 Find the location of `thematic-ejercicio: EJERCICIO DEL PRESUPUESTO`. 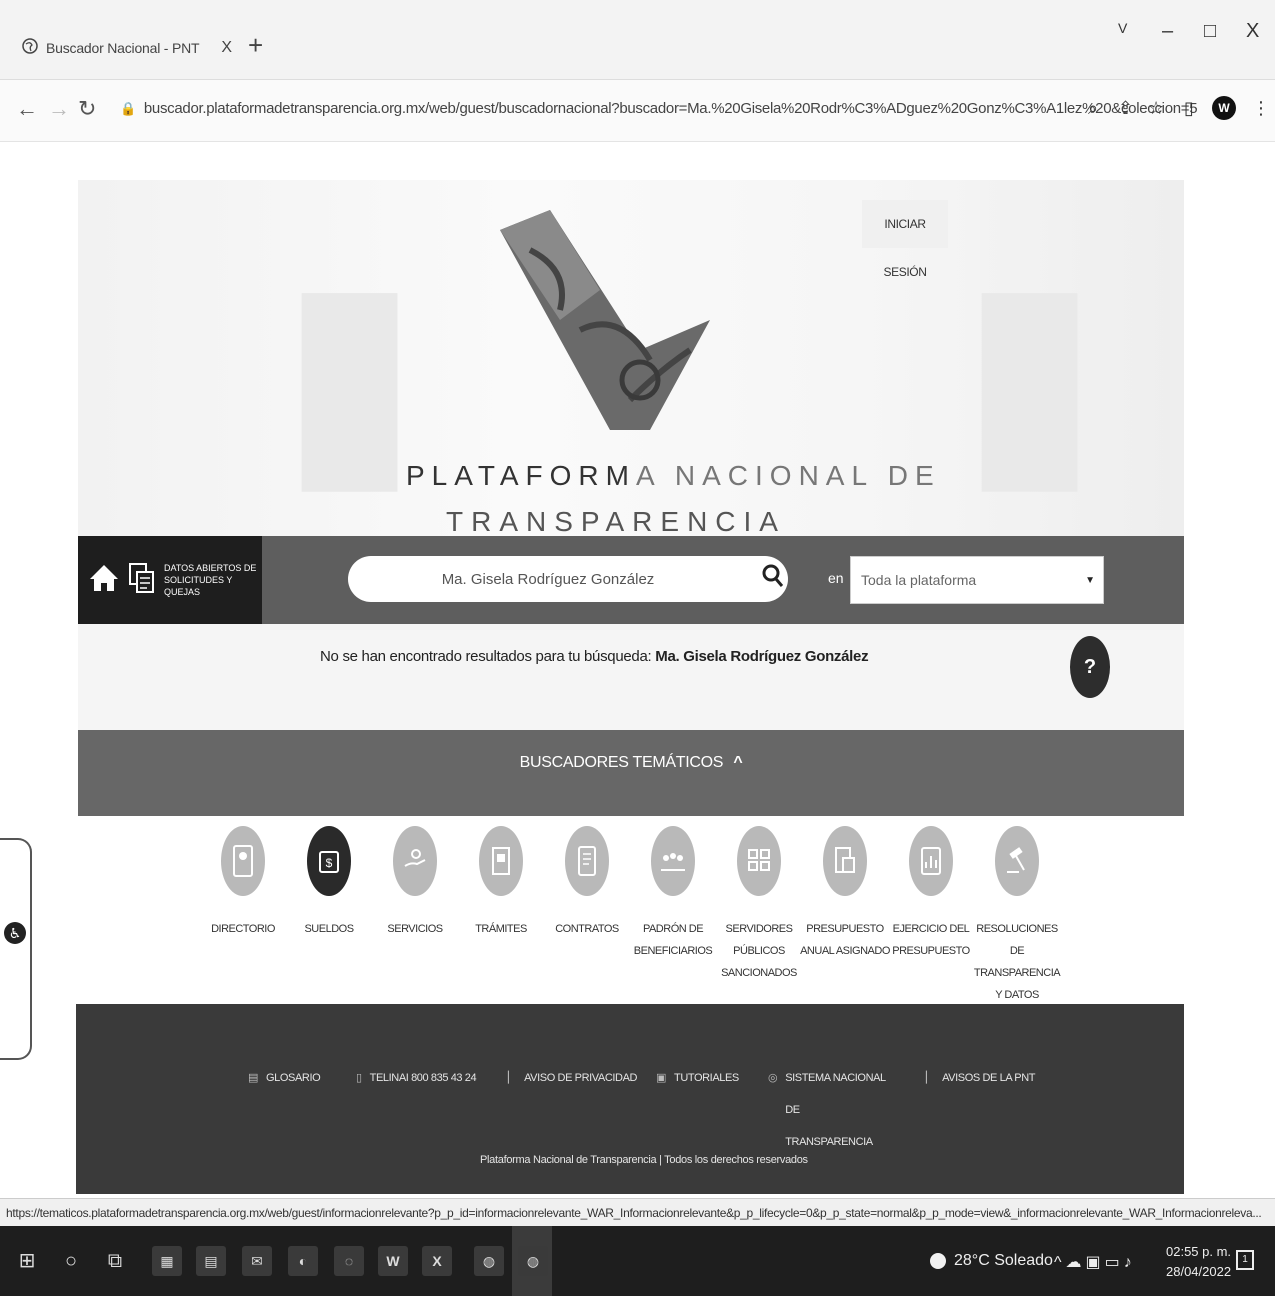

thematic-ejercicio: EJERCICIO DEL PRESUPUESTO is located at coordinates (931, 894).